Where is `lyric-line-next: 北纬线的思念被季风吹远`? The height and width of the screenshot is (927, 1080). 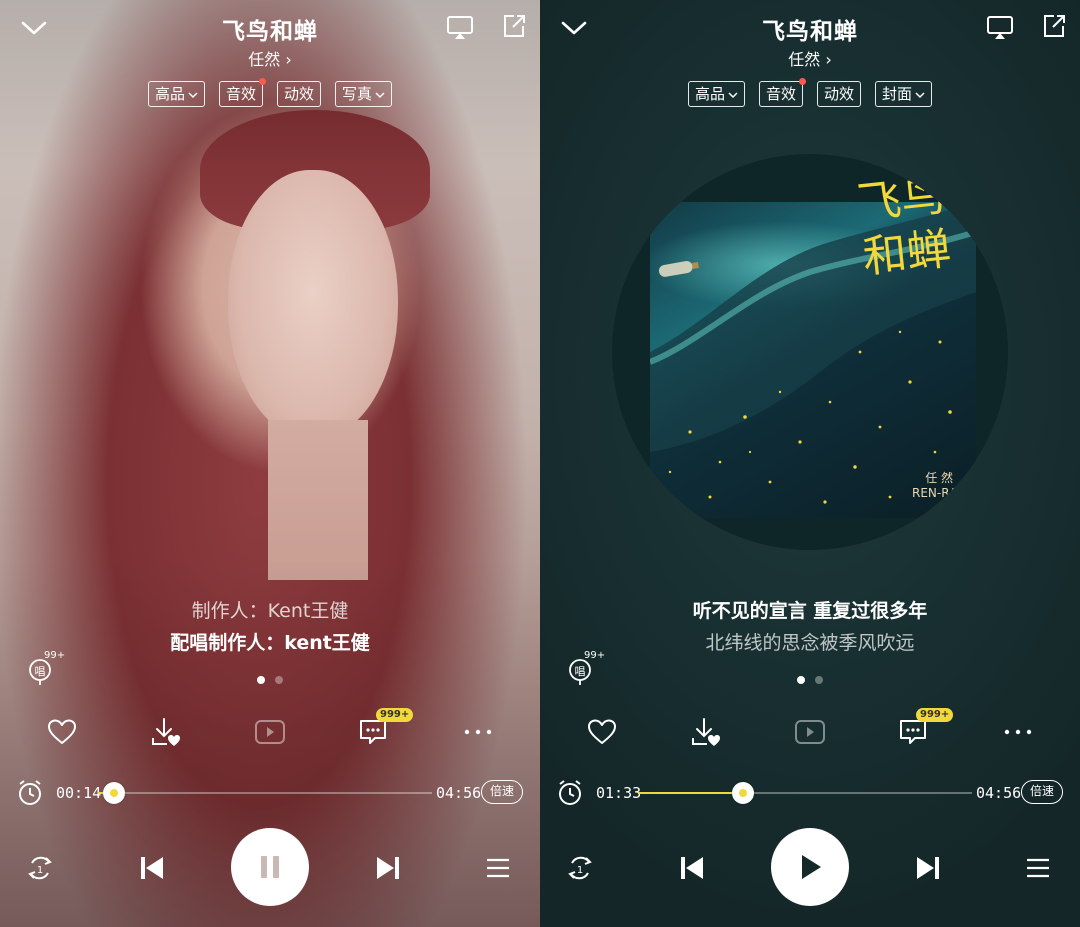
lyric-line-next: 北纬线的思念被季风吹远 is located at coordinates (810, 643).